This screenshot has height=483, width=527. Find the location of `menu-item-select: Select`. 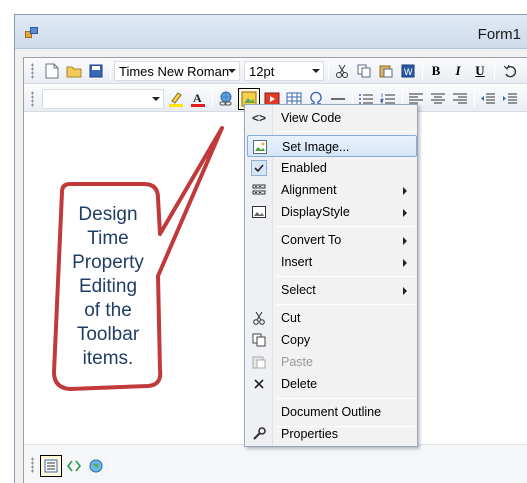

menu-item-select: Select is located at coordinates (332, 290).